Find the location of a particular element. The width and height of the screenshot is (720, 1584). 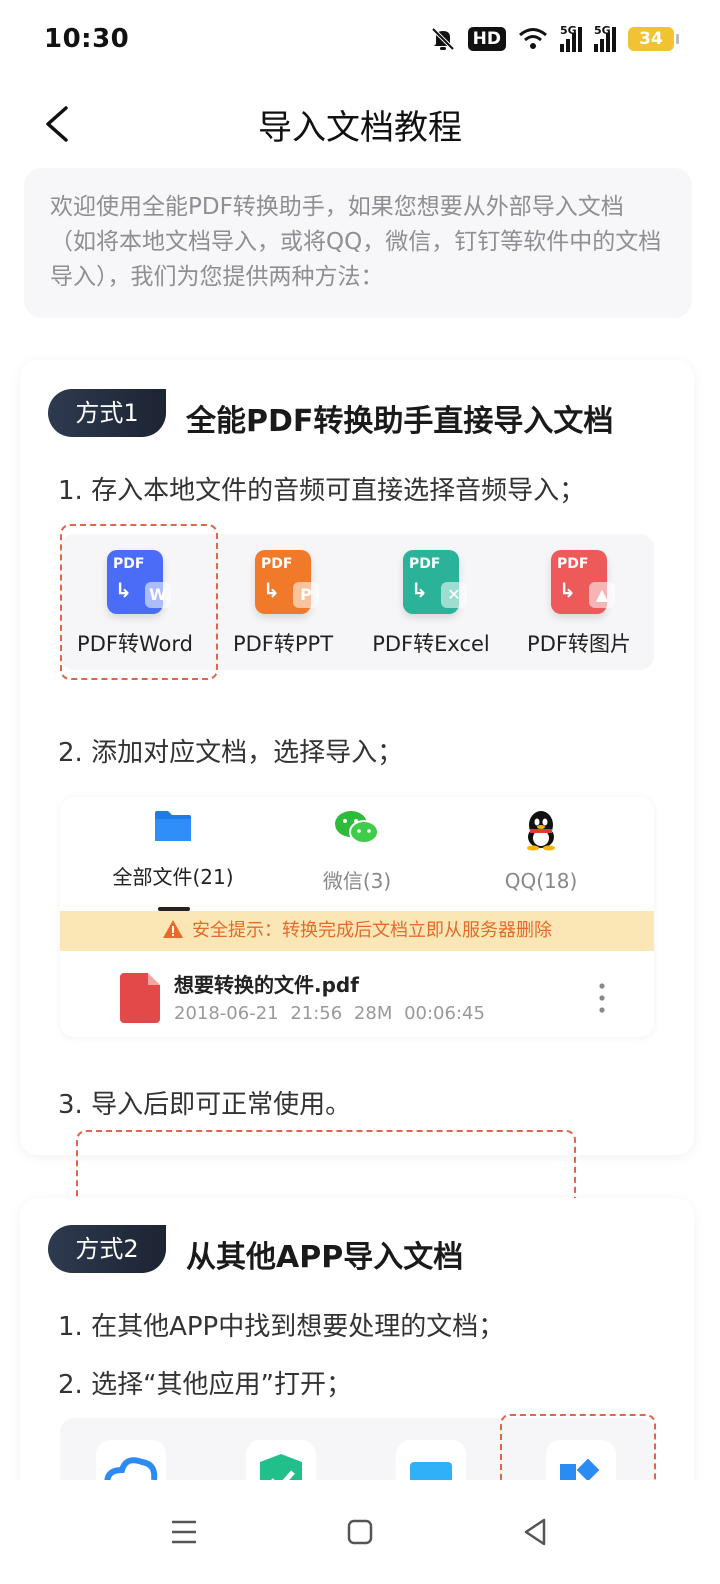

status-bar: 10:30 HD 5G 5G 34 is located at coordinates (360, 40).